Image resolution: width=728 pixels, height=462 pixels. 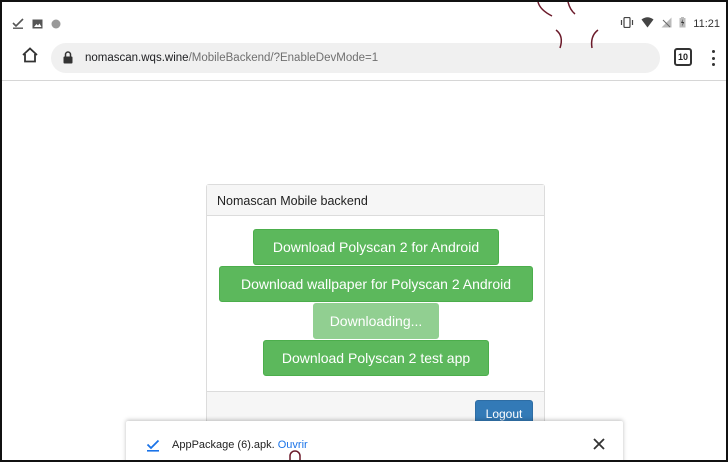 I want to click on download-message: AppPackage (6).apk. Ouvrir, so click(x=240, y=445).